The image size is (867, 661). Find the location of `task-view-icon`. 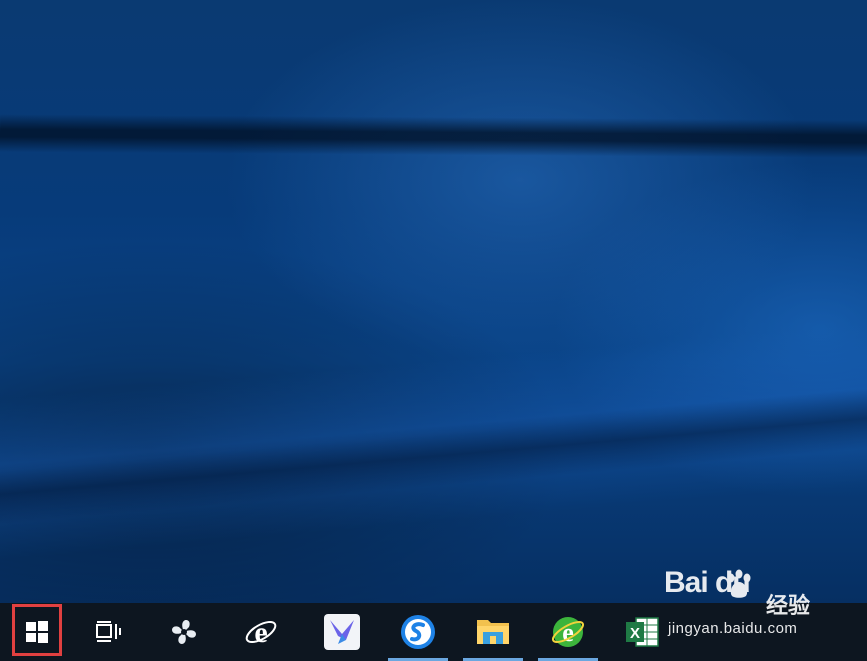

task-view-icon is located at coordinates (108, 631).